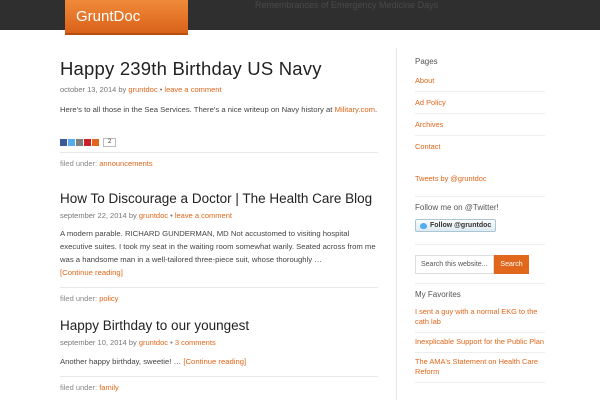  I want to click on excerpt-end: ., so click(376, 109).